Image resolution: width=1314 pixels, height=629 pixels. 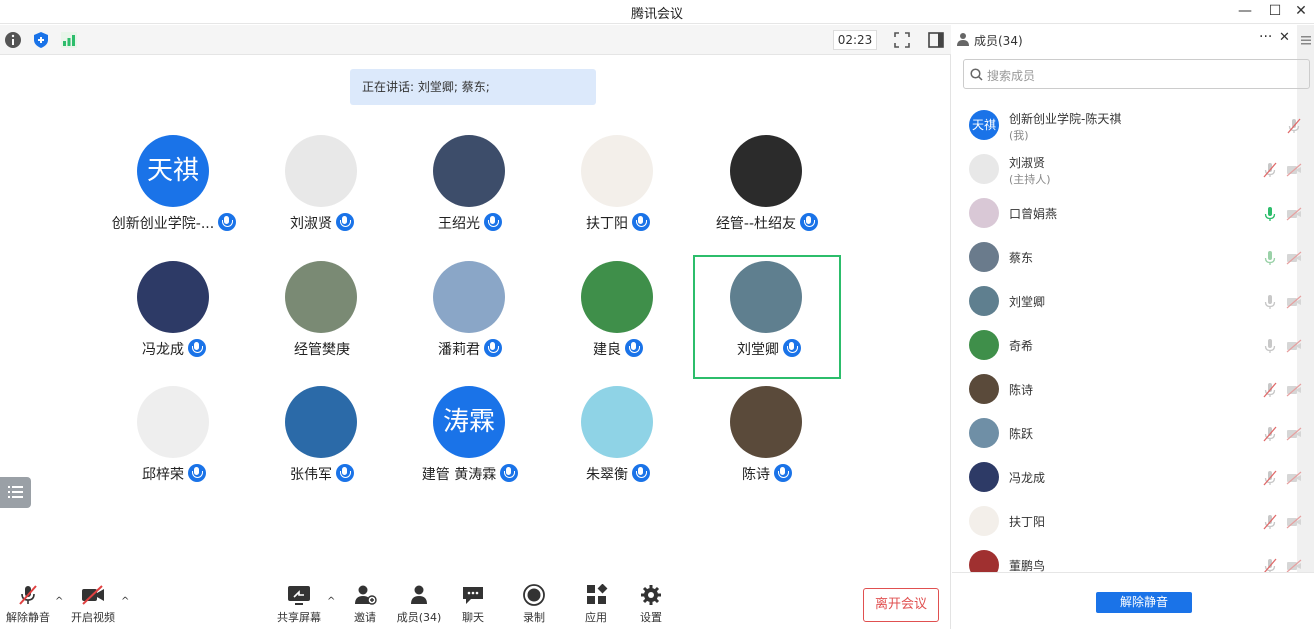 I want to click on participant-tile: 刘淑贤, so click(x=322, y=191).